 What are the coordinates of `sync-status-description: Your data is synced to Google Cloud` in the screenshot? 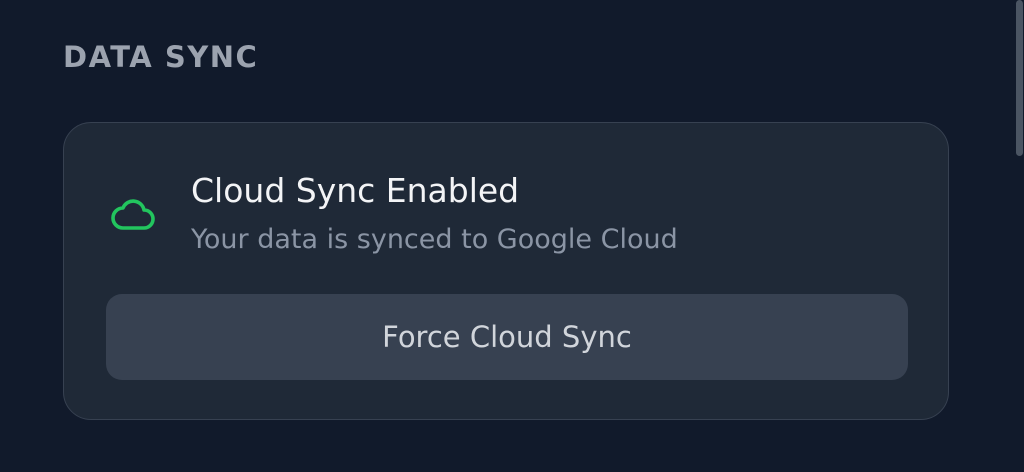 It's located at (434, 239).